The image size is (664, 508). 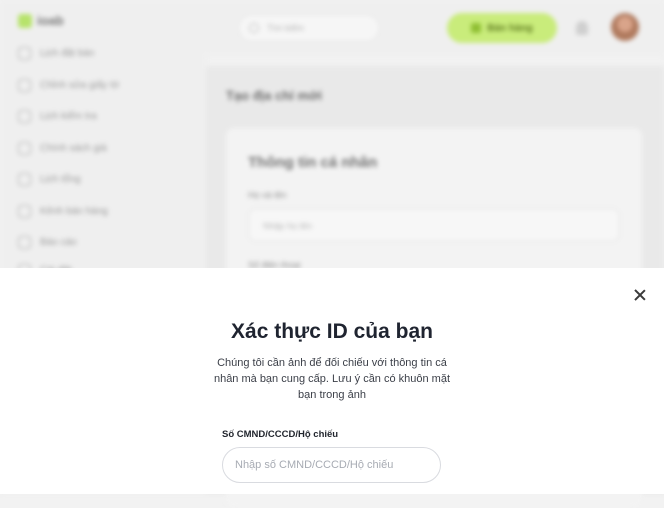 I want to click on sell-button: Bán hàng, so click(x=502, y=28).